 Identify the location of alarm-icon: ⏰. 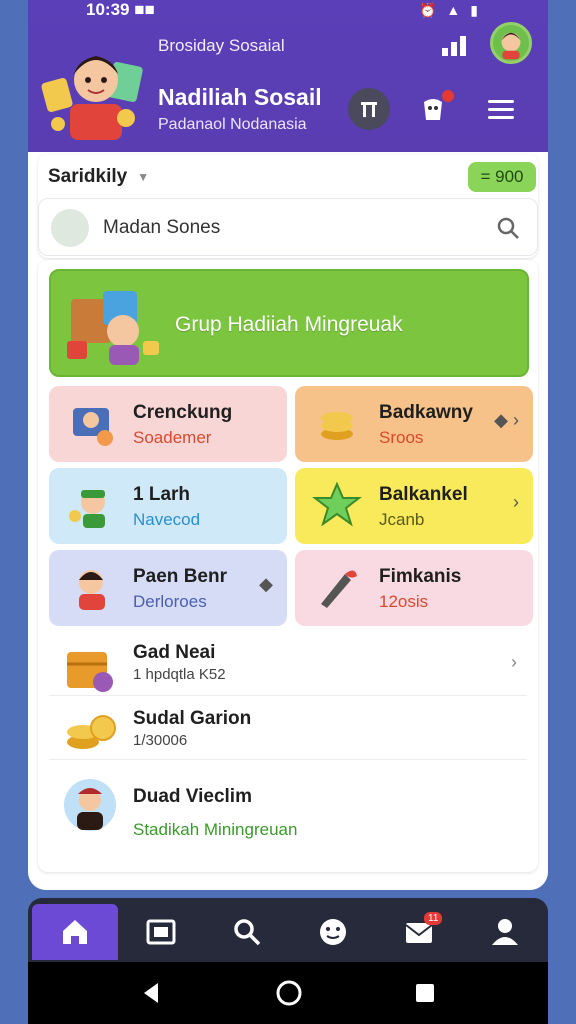
(427, 10).